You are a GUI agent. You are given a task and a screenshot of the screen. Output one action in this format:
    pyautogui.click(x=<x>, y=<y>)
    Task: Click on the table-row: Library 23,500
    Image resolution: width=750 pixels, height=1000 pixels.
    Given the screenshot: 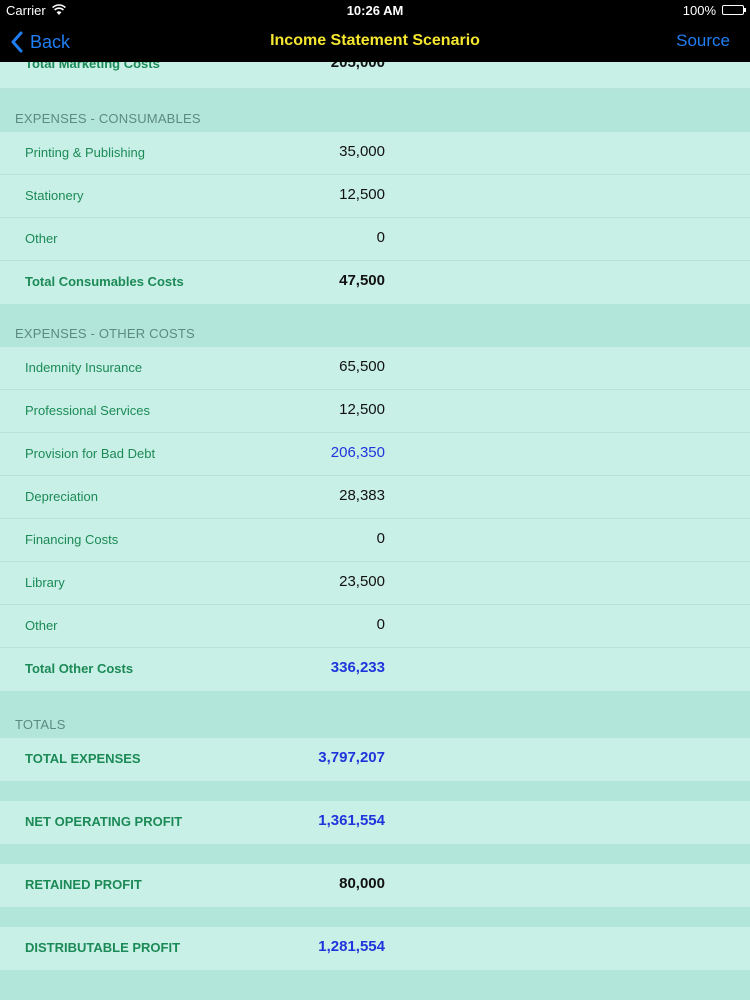 What is the action you would take?
    pyautogui.click(x=375, y=583)
    